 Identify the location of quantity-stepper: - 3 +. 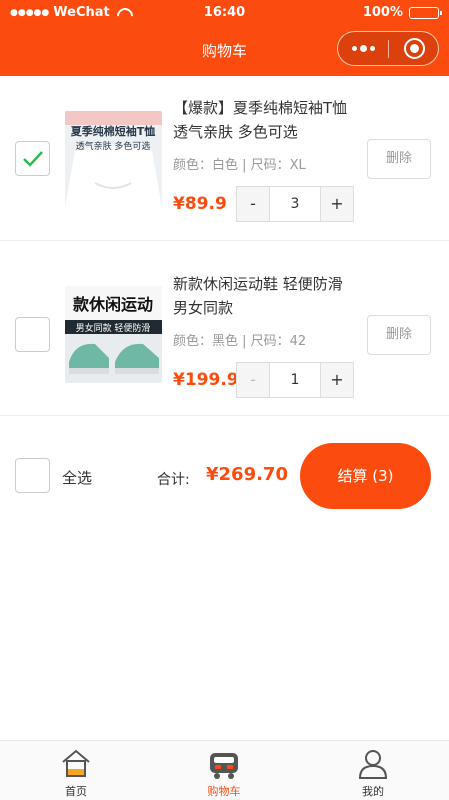
(295, 204).